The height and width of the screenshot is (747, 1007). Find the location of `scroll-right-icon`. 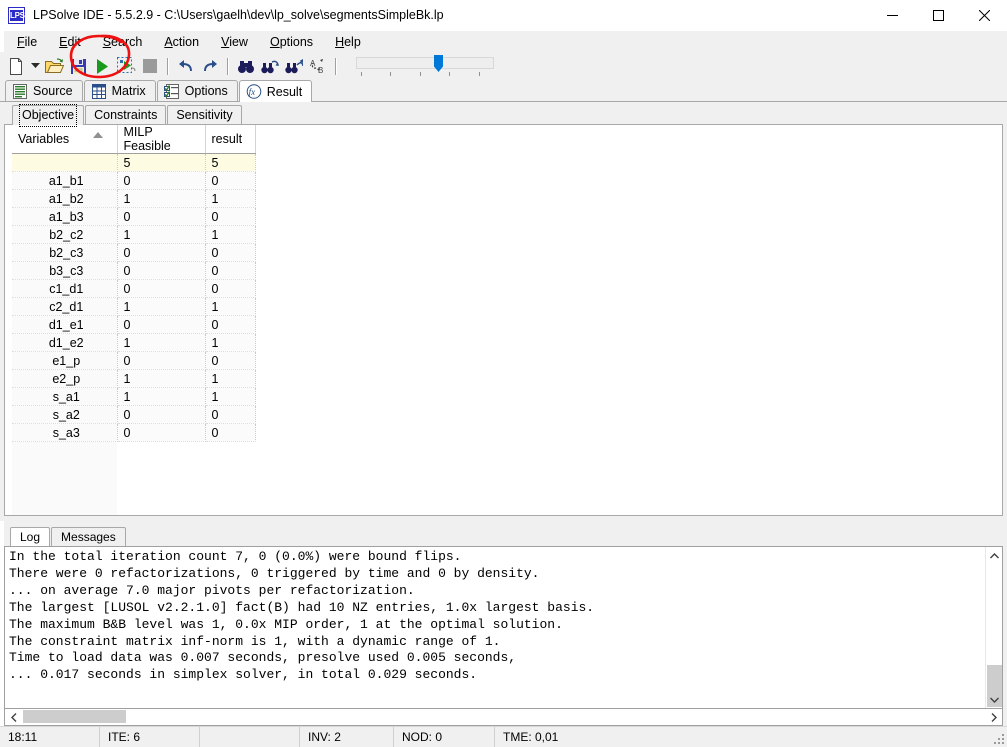

scroll-right-icon is located at coordinates (993, 717).